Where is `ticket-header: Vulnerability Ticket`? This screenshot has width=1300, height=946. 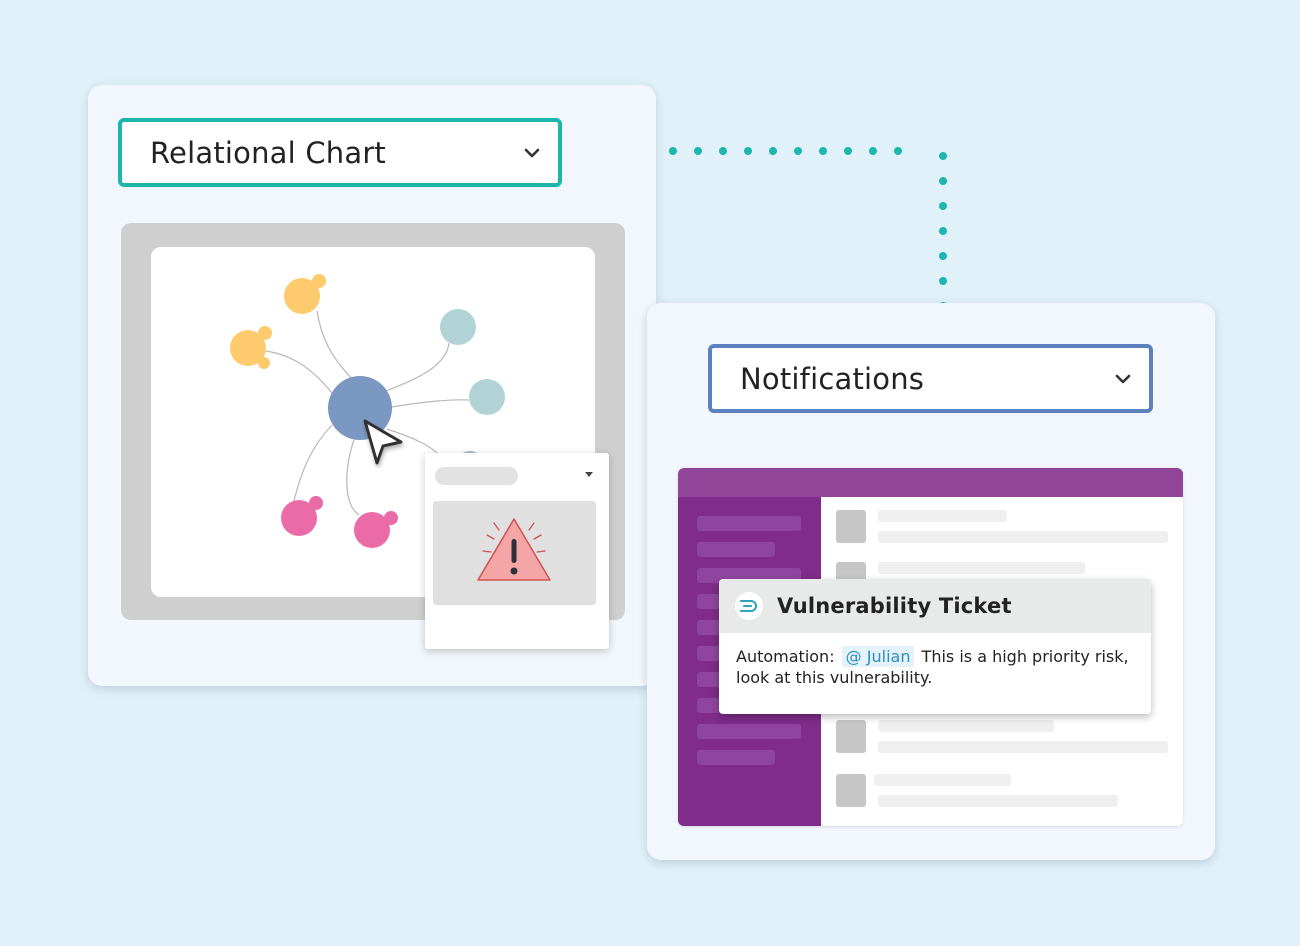 ticket-header: Vulnerability Ticket is located at coordinates (935, 606).